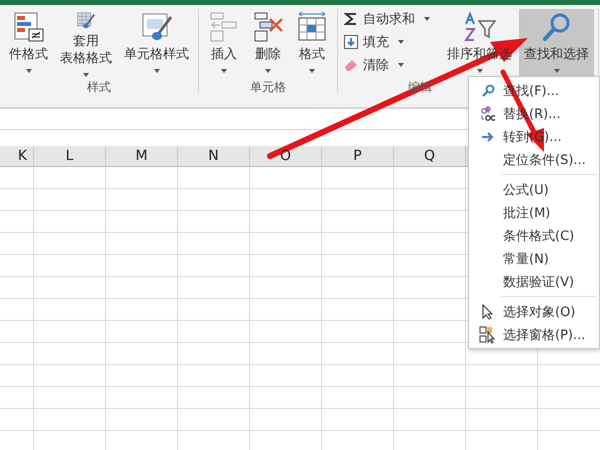 Image resolution: width=600 pixels, height=450 pixels. I want to click on fill-down-icon, so click(351, 42).